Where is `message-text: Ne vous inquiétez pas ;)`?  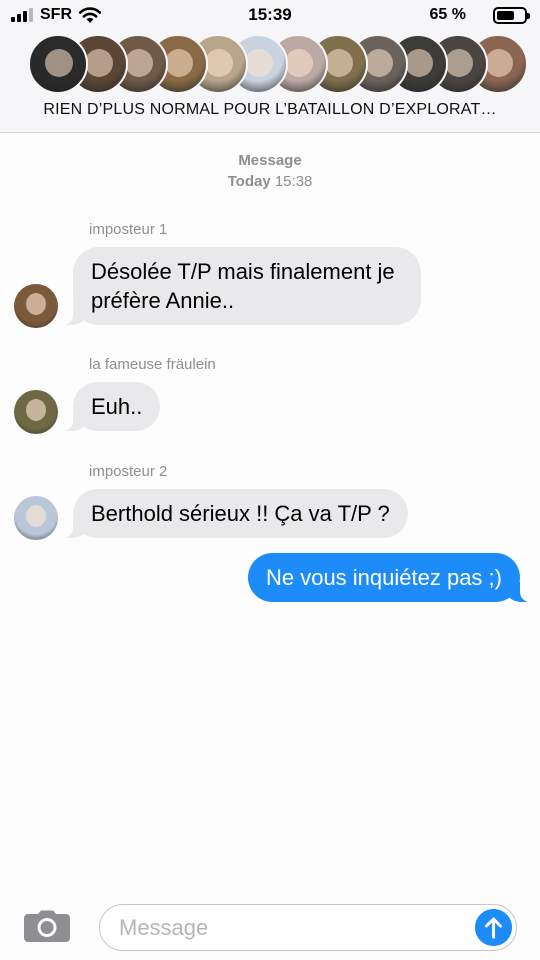 message-text: Ne vous inquiétez pas ;) is located at coordinates (383, 577).